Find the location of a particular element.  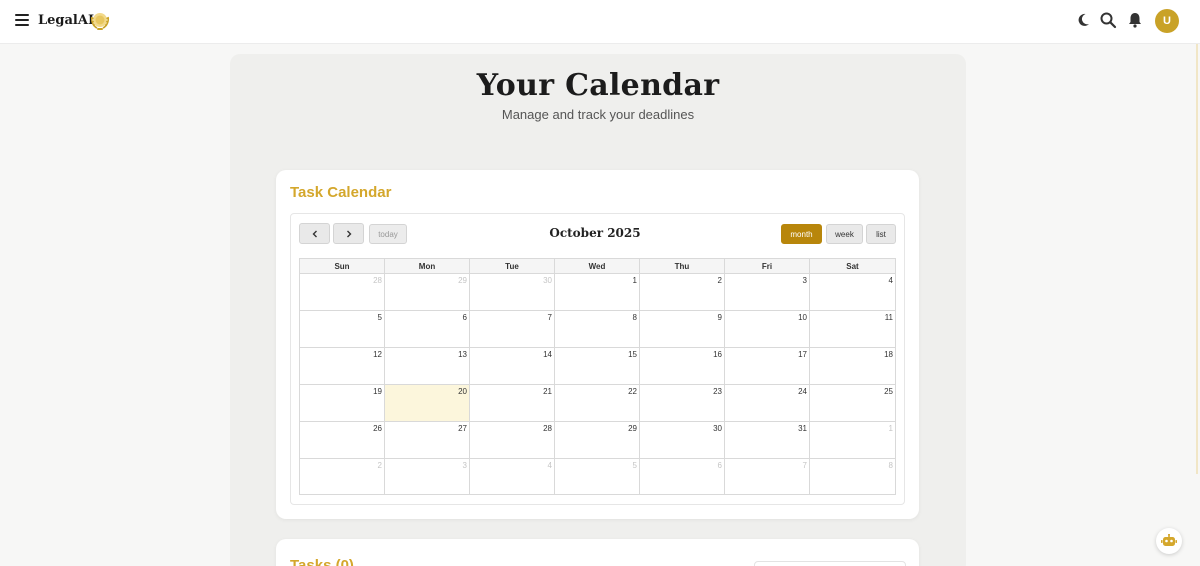

weekday-tue: Tue is located at coordinates (512, 266).